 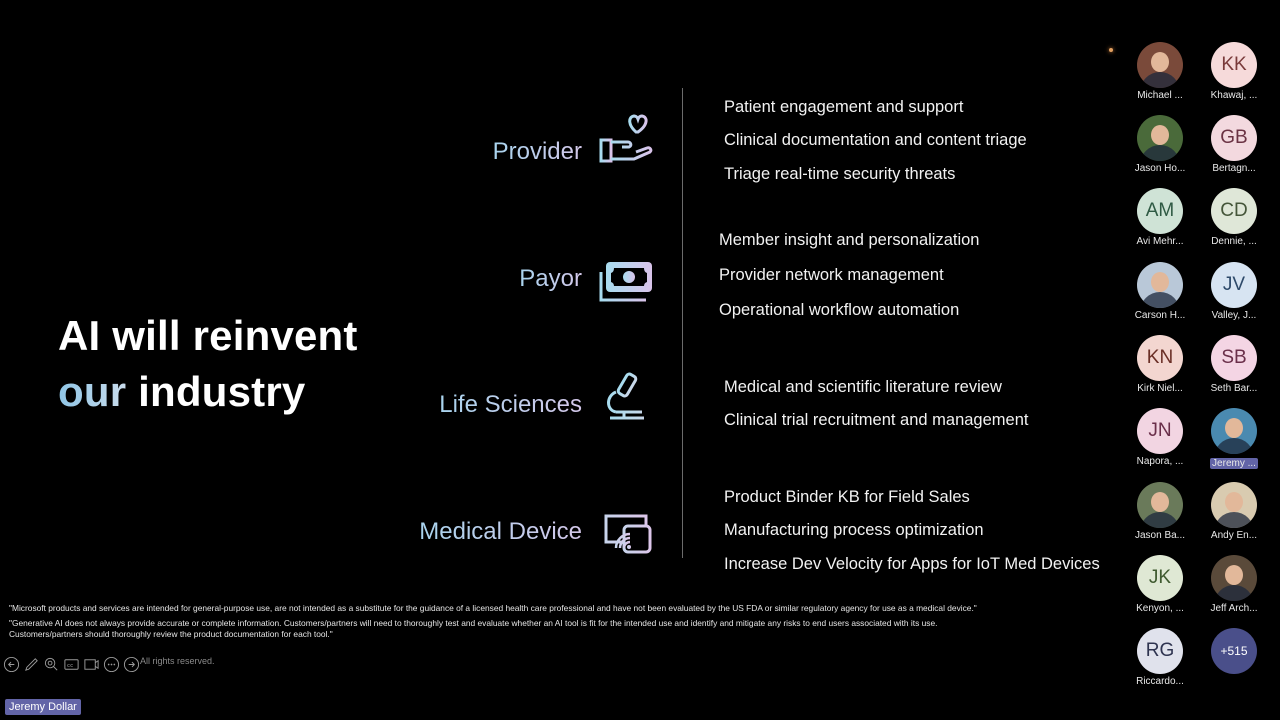 I want to click on more-icon, so click(x=111, y=664).